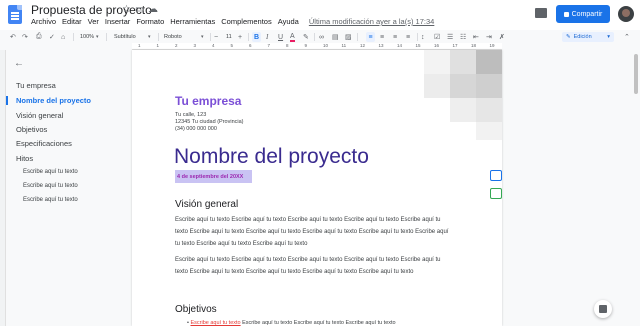  What do you see at coordinates (126, 9) in the screenshot?
I see `star-icon: ☆` at bounding box center [126, 9].